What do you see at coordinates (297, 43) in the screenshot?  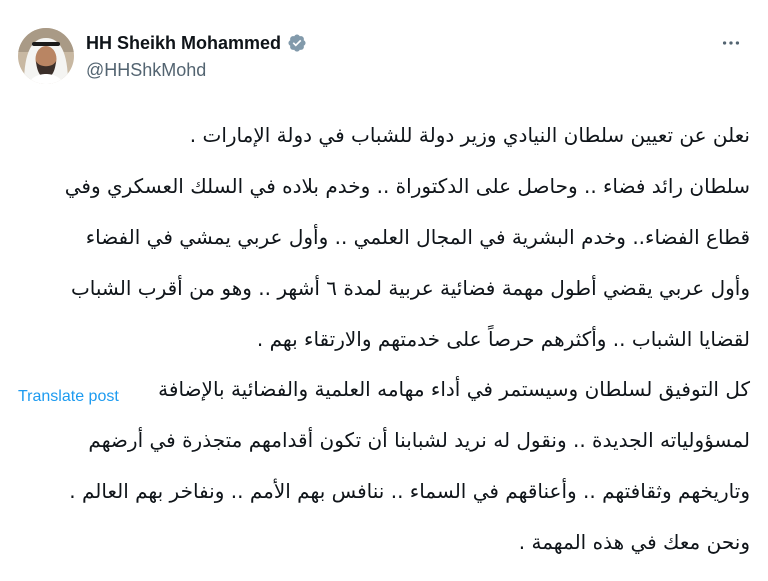 I see `verified-badge-icon` at bounding box center [297, 43].